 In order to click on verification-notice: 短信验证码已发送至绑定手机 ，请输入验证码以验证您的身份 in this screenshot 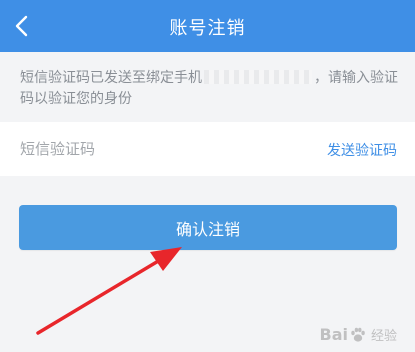, I will do `click(209, 89)`.